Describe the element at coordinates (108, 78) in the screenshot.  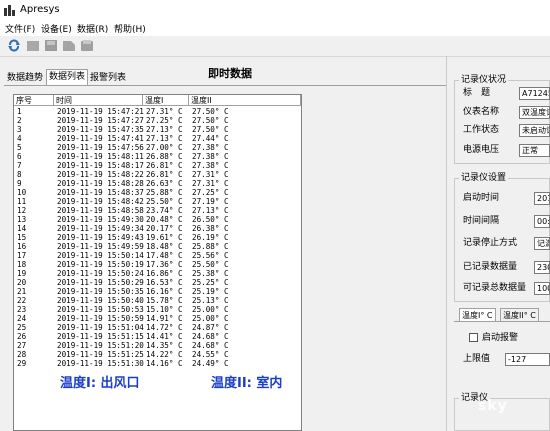
I see `tab-alarm-list: 报警列表` at that location.